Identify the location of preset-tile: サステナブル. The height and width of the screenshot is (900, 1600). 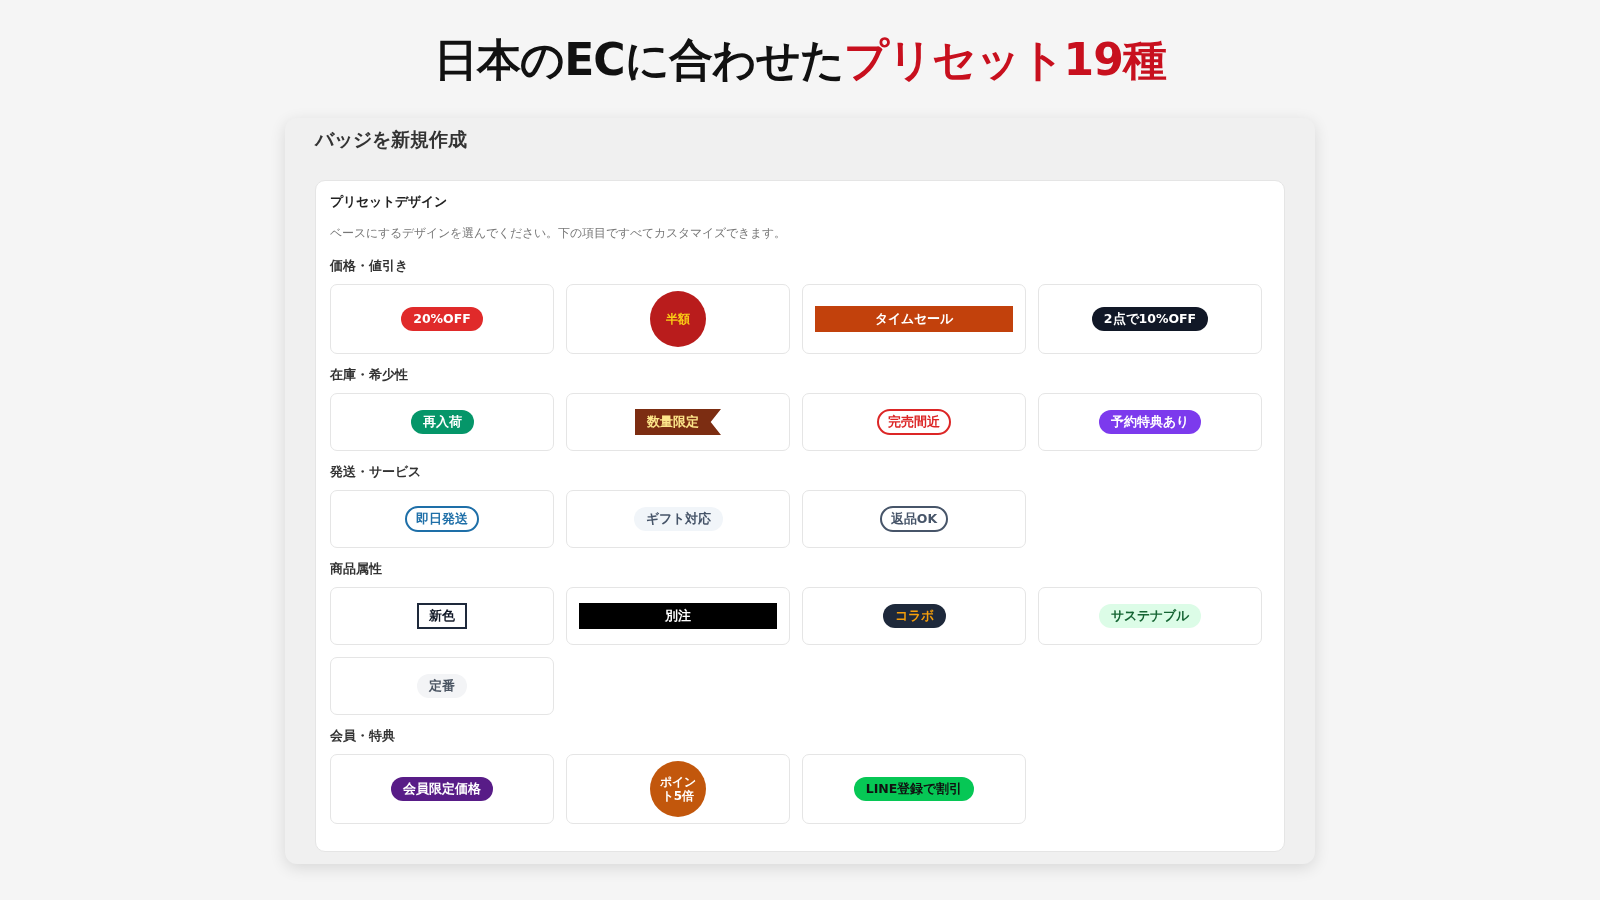
(1150, 616).